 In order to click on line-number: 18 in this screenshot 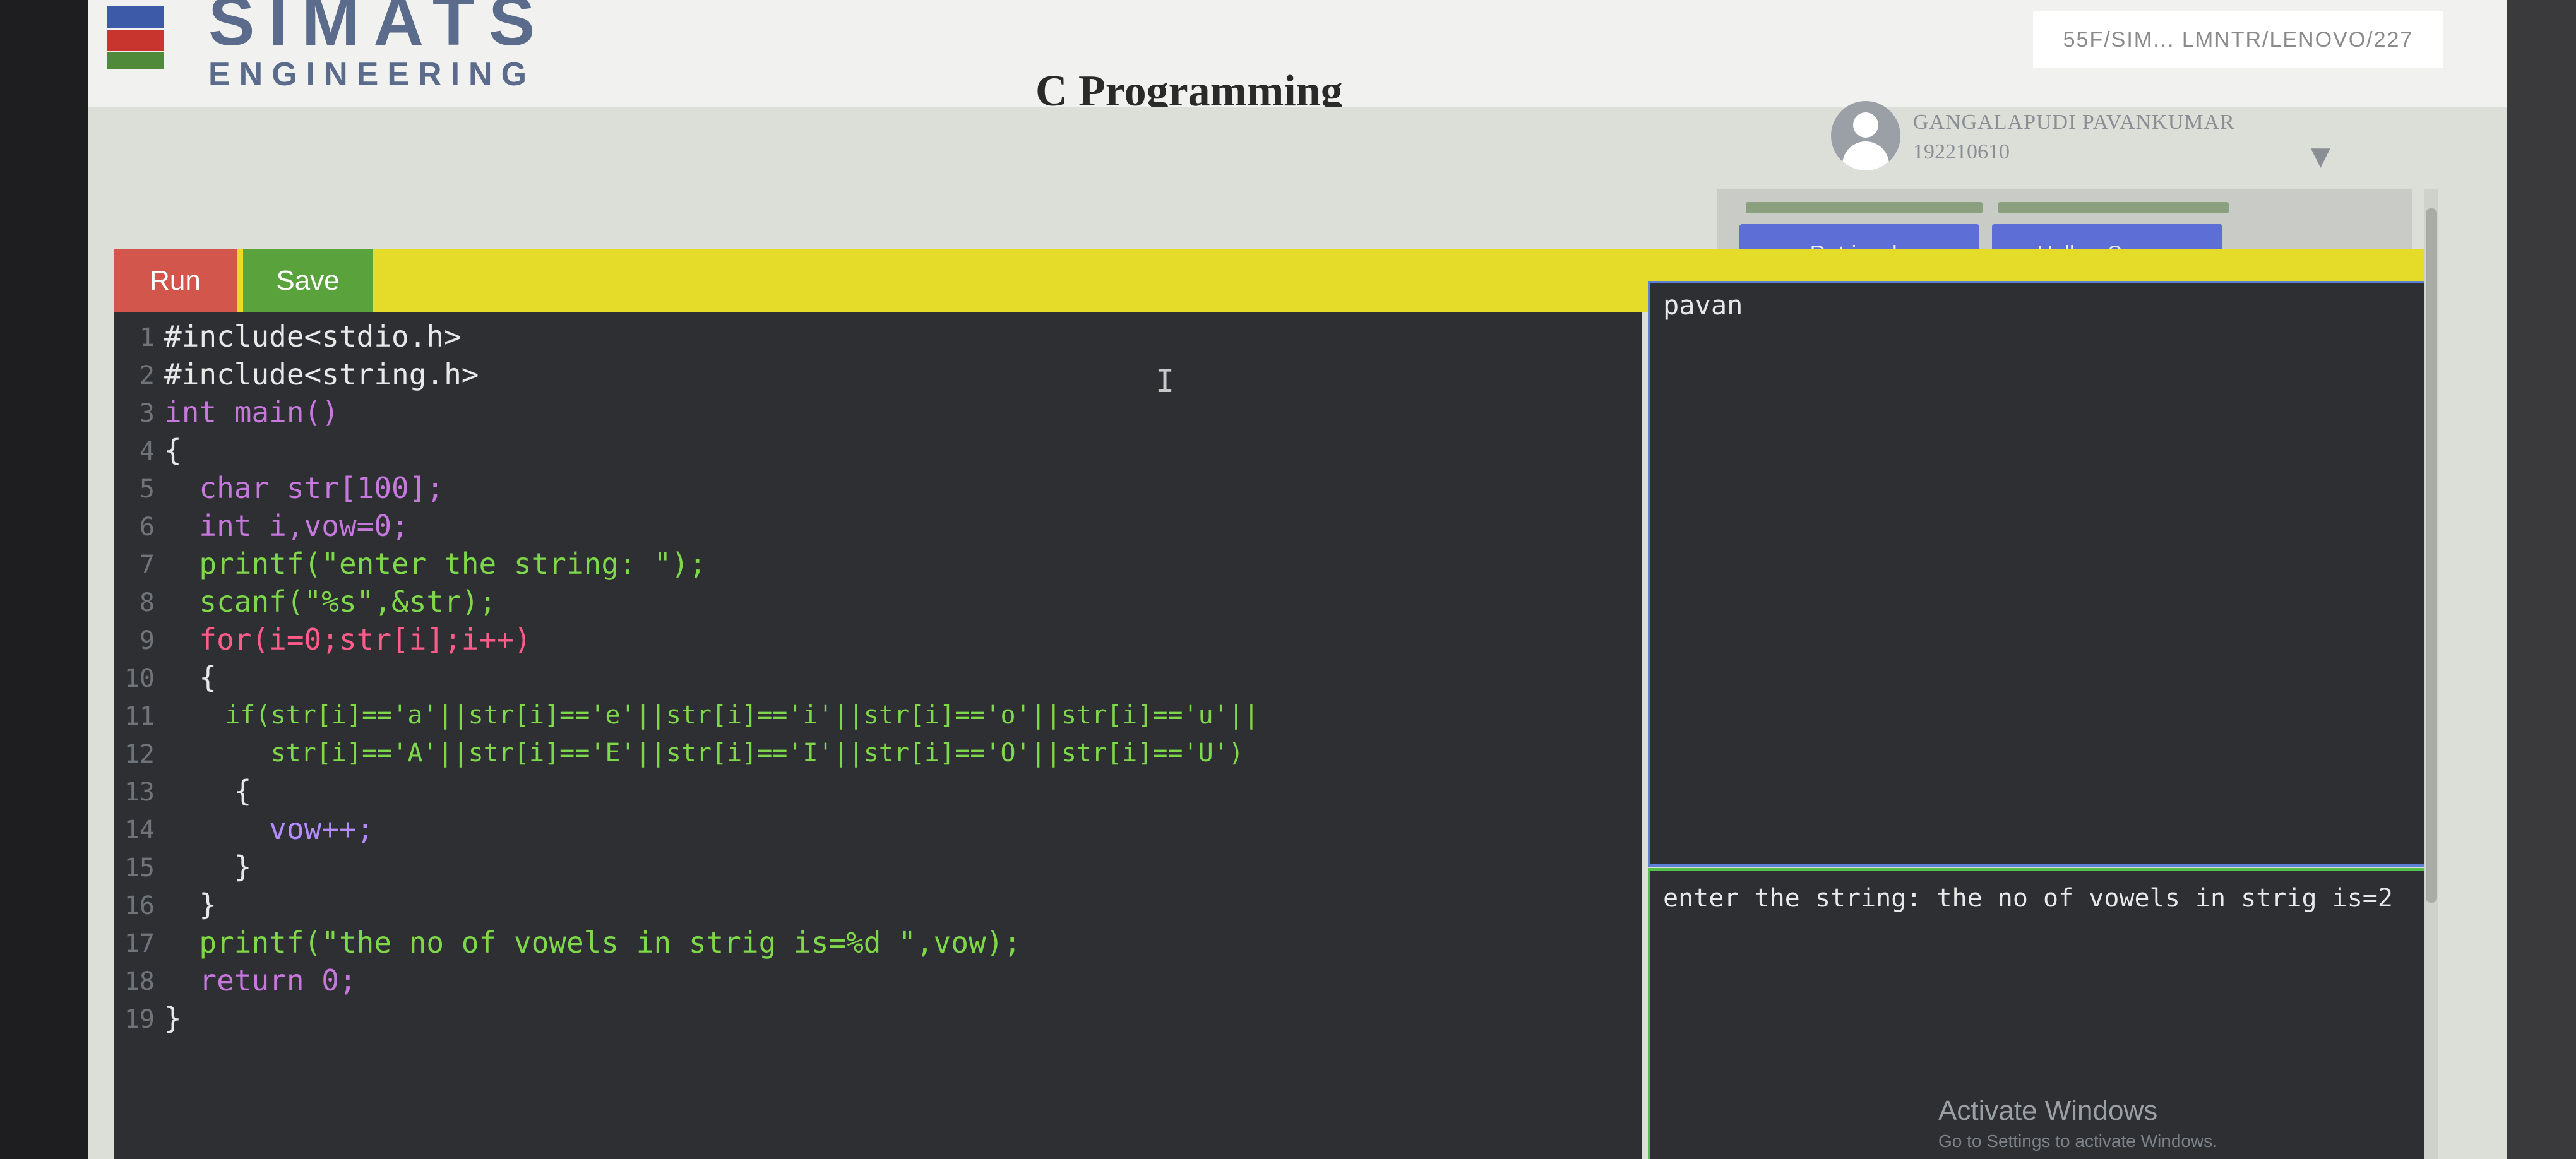, I will do `click(139, 982)`.